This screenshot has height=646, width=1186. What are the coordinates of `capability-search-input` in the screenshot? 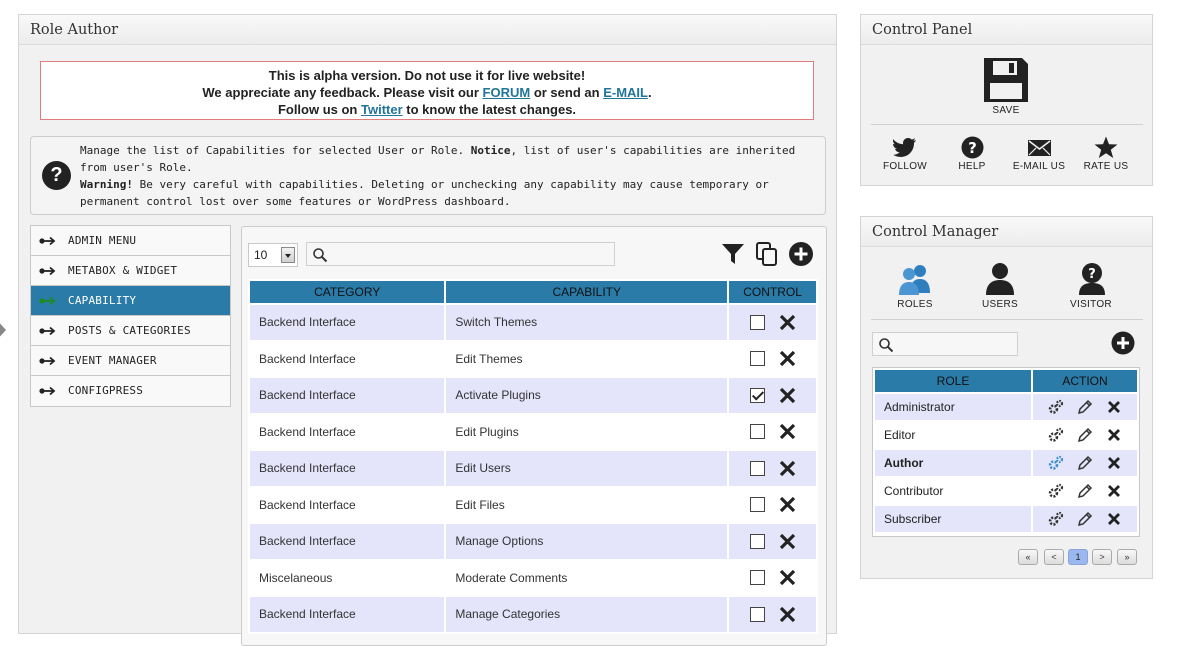 It's located at (460, 254).